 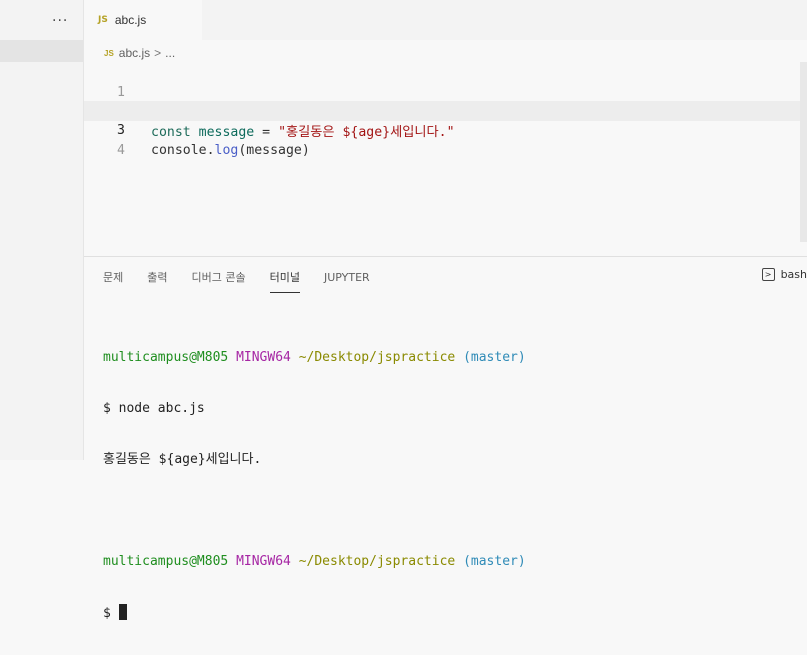 I want to click on tab-debug-console: 디버그 콘솔, so click(x=219, y=278).